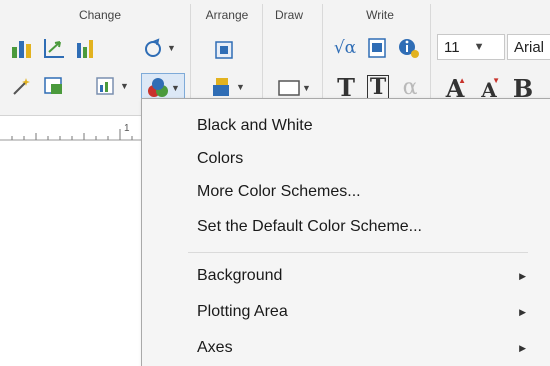  I want to click on formula-icon: √α, so click(345, 48).